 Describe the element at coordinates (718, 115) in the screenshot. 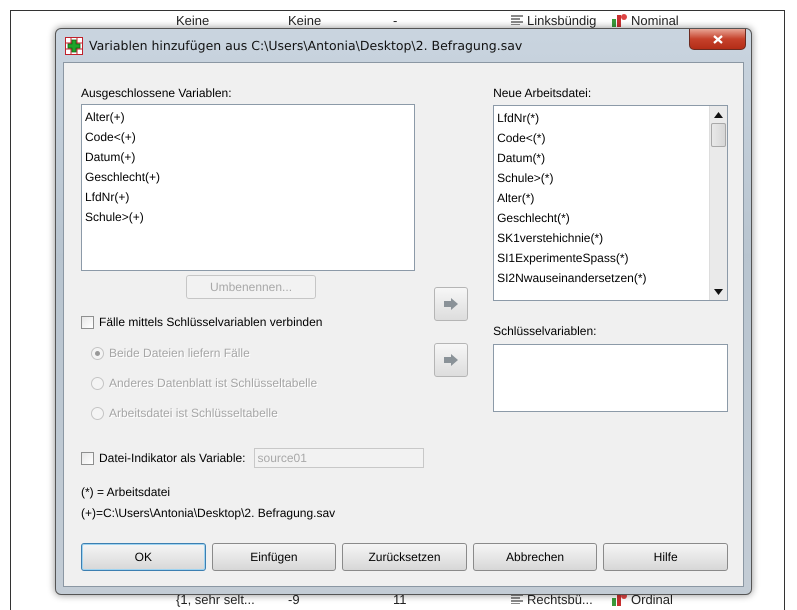

I see `scroll-up-icon` at that location.